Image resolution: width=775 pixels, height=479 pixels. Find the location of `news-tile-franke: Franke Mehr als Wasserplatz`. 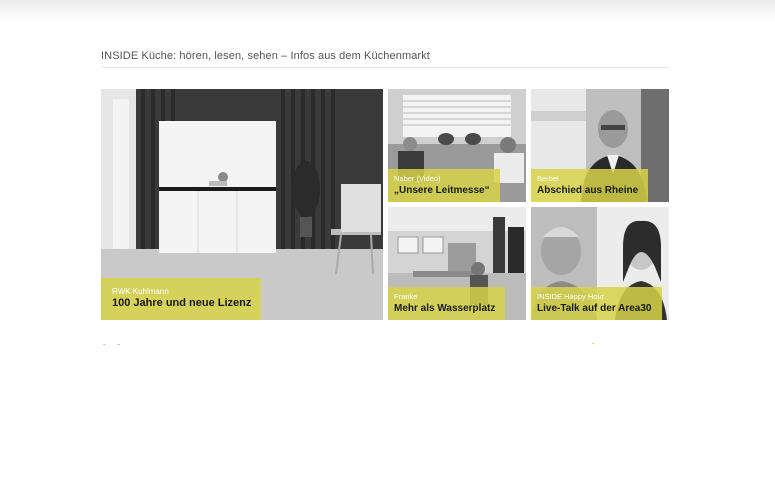

news-tile-franke: Franke Mehr als Wasserplatz is located at coordinates (457, 263).